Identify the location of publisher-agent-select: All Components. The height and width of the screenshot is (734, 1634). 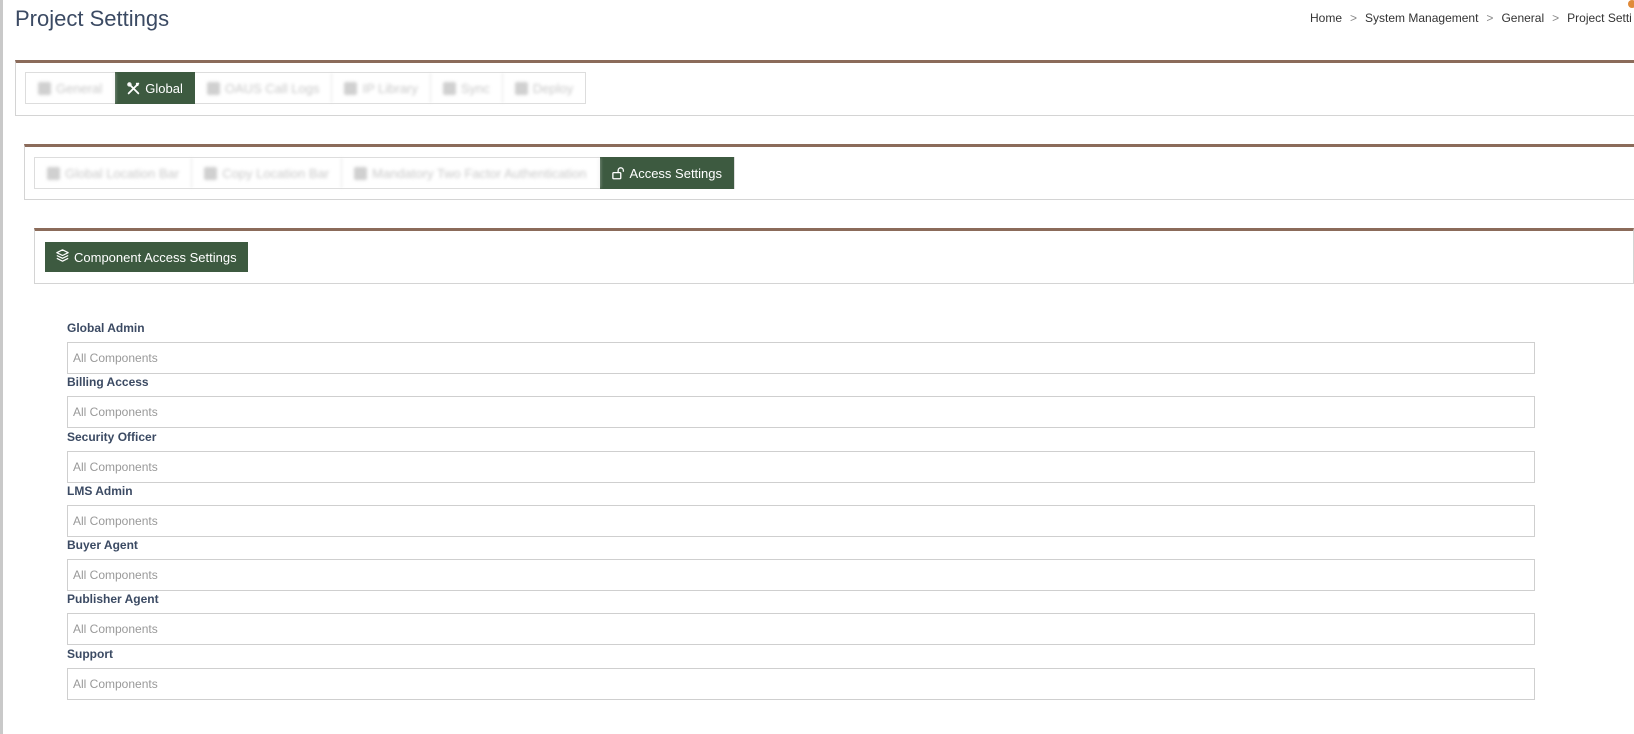
(801, 629).